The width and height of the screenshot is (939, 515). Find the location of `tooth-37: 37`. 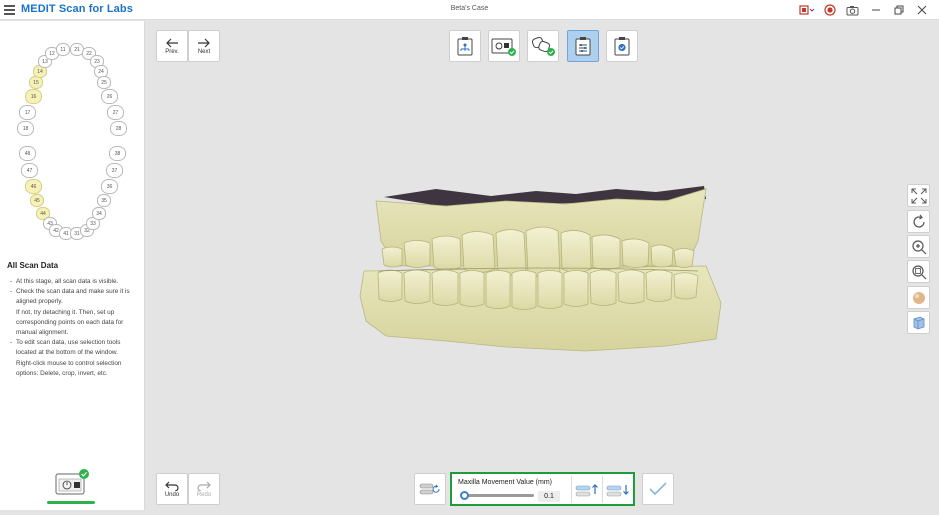

tooth-37: 37 is located at coordinates (114, 170).